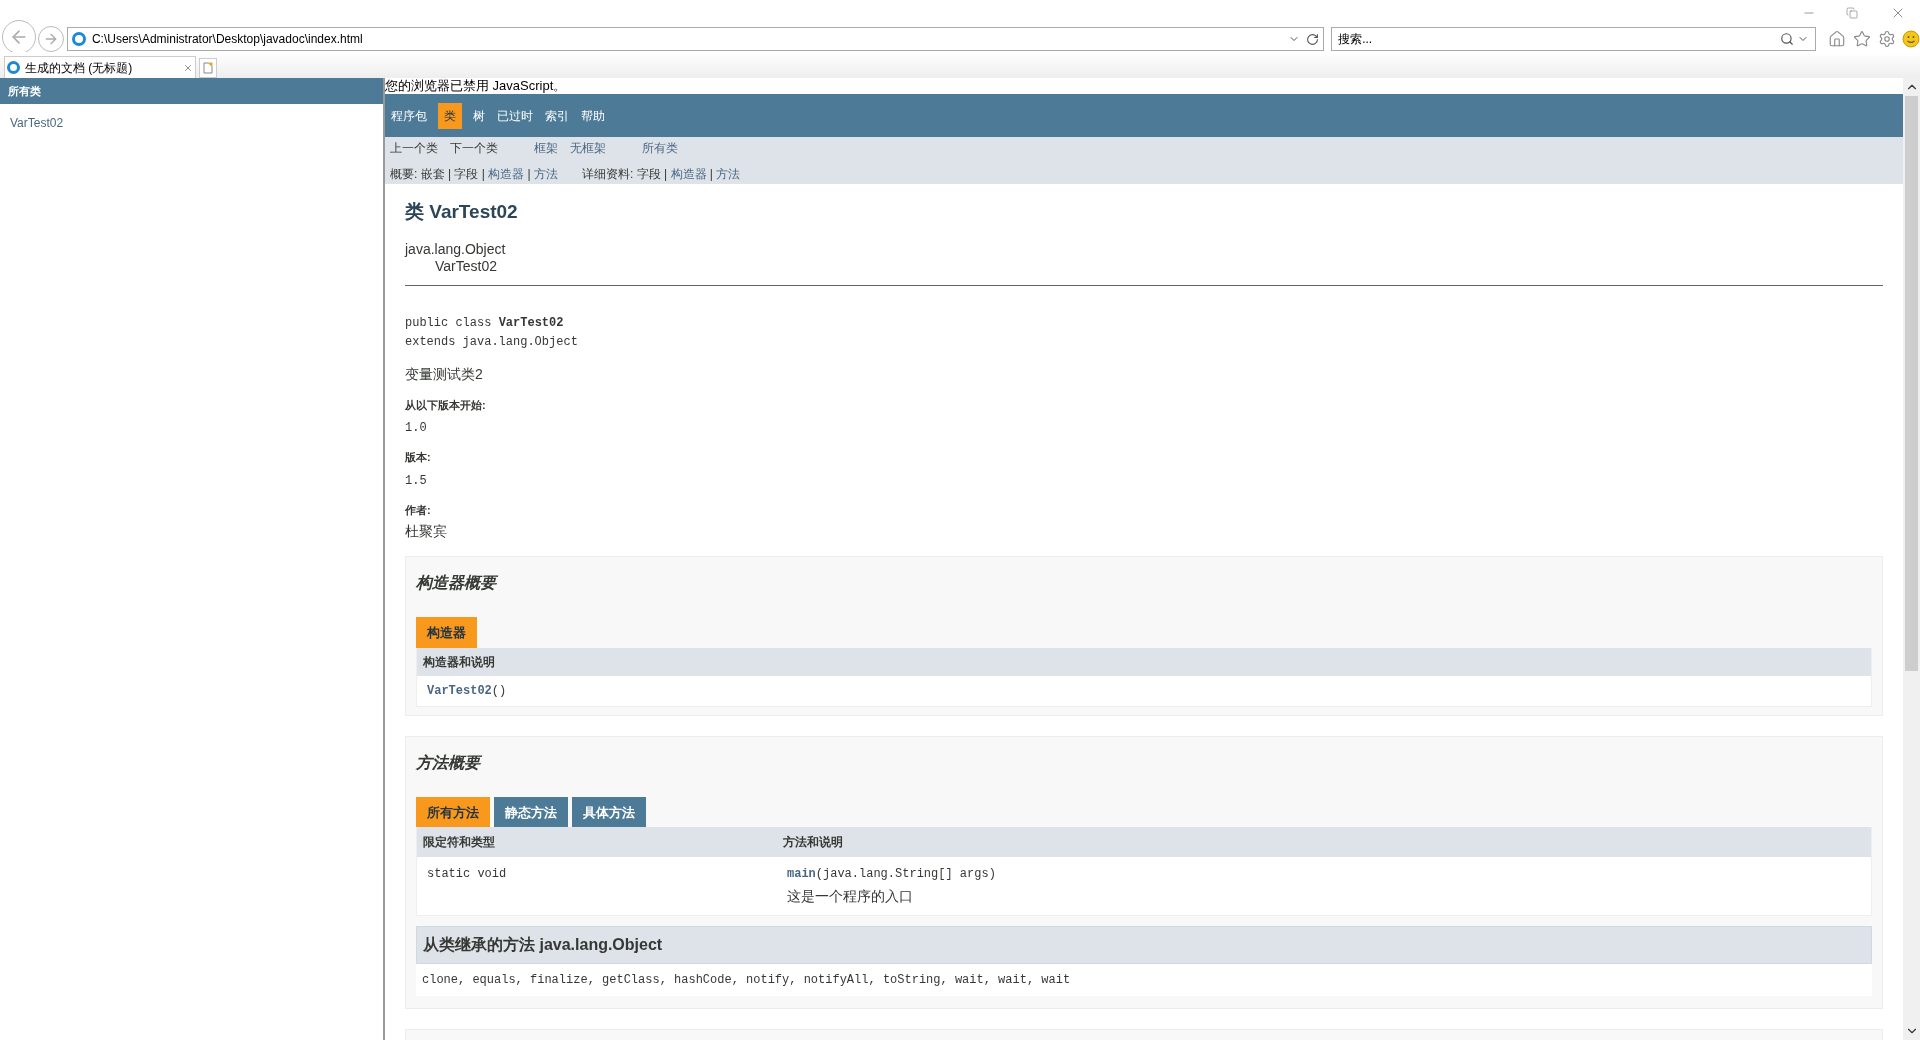  I want to click on tag-value: 杜聚宾, so click(426, 531).